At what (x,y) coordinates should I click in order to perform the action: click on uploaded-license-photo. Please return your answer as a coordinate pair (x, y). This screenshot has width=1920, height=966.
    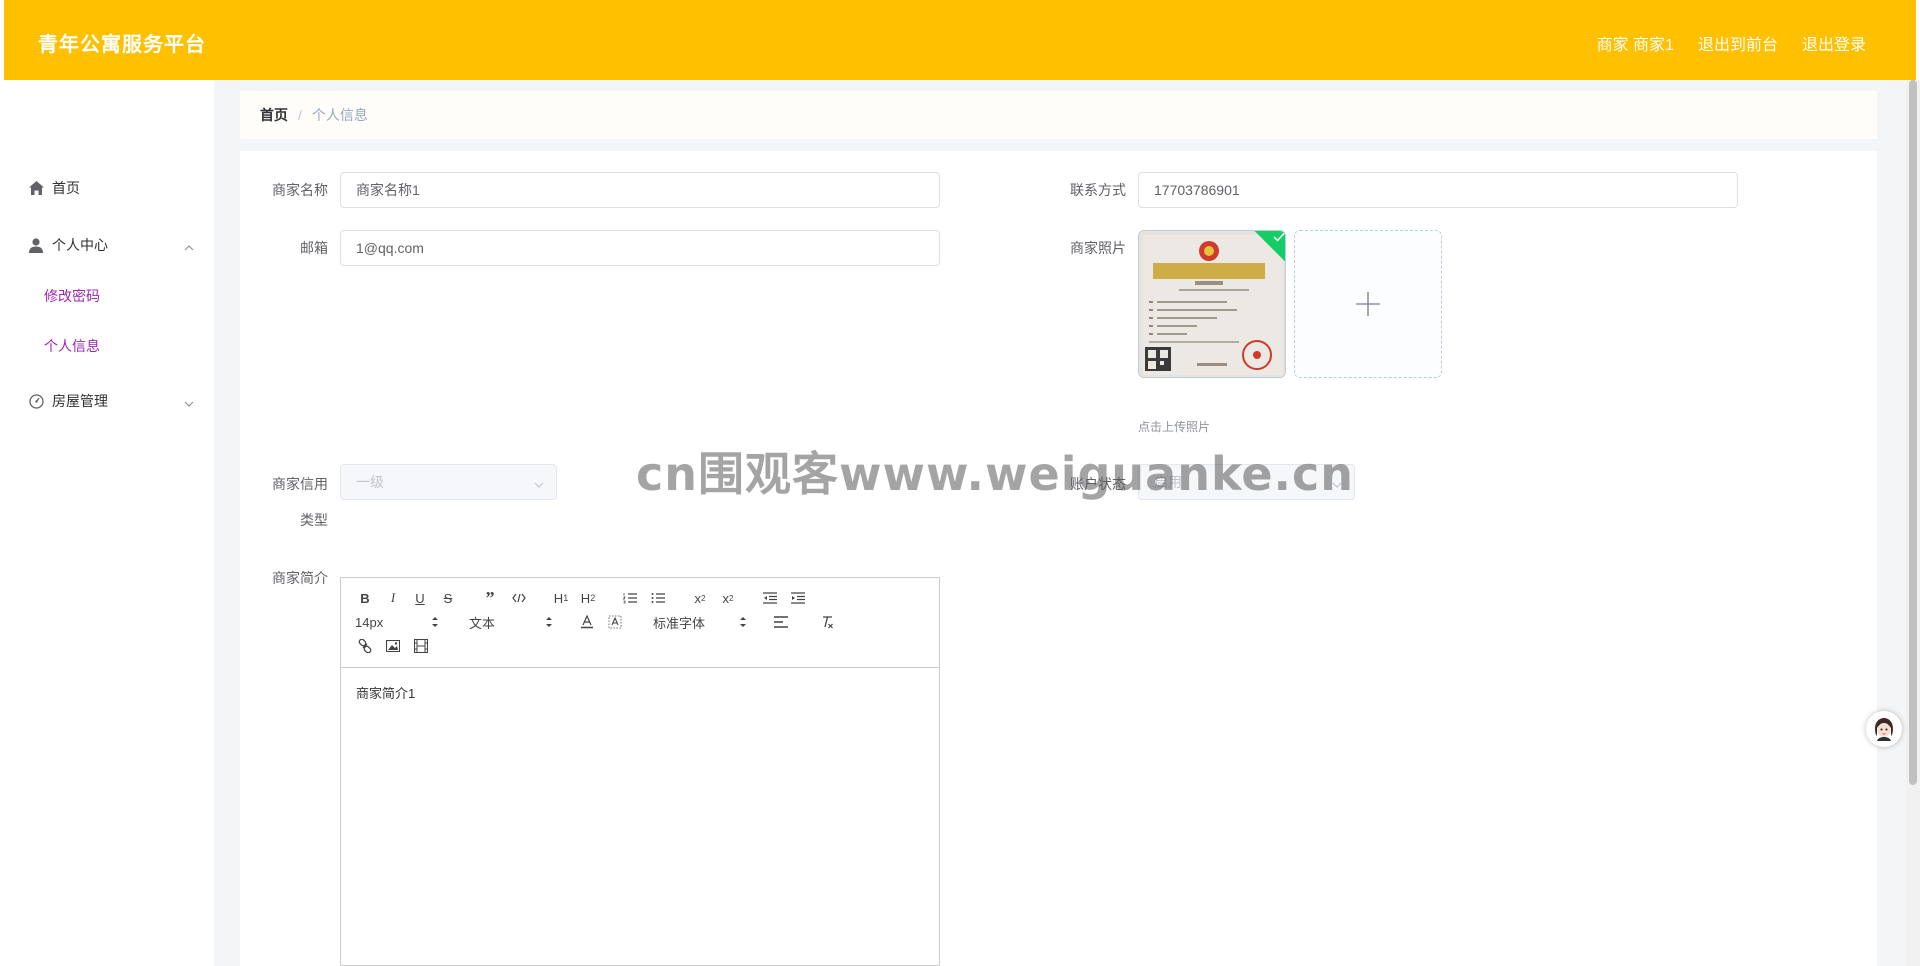
    Looking at the image, I should click on (1212, 304).